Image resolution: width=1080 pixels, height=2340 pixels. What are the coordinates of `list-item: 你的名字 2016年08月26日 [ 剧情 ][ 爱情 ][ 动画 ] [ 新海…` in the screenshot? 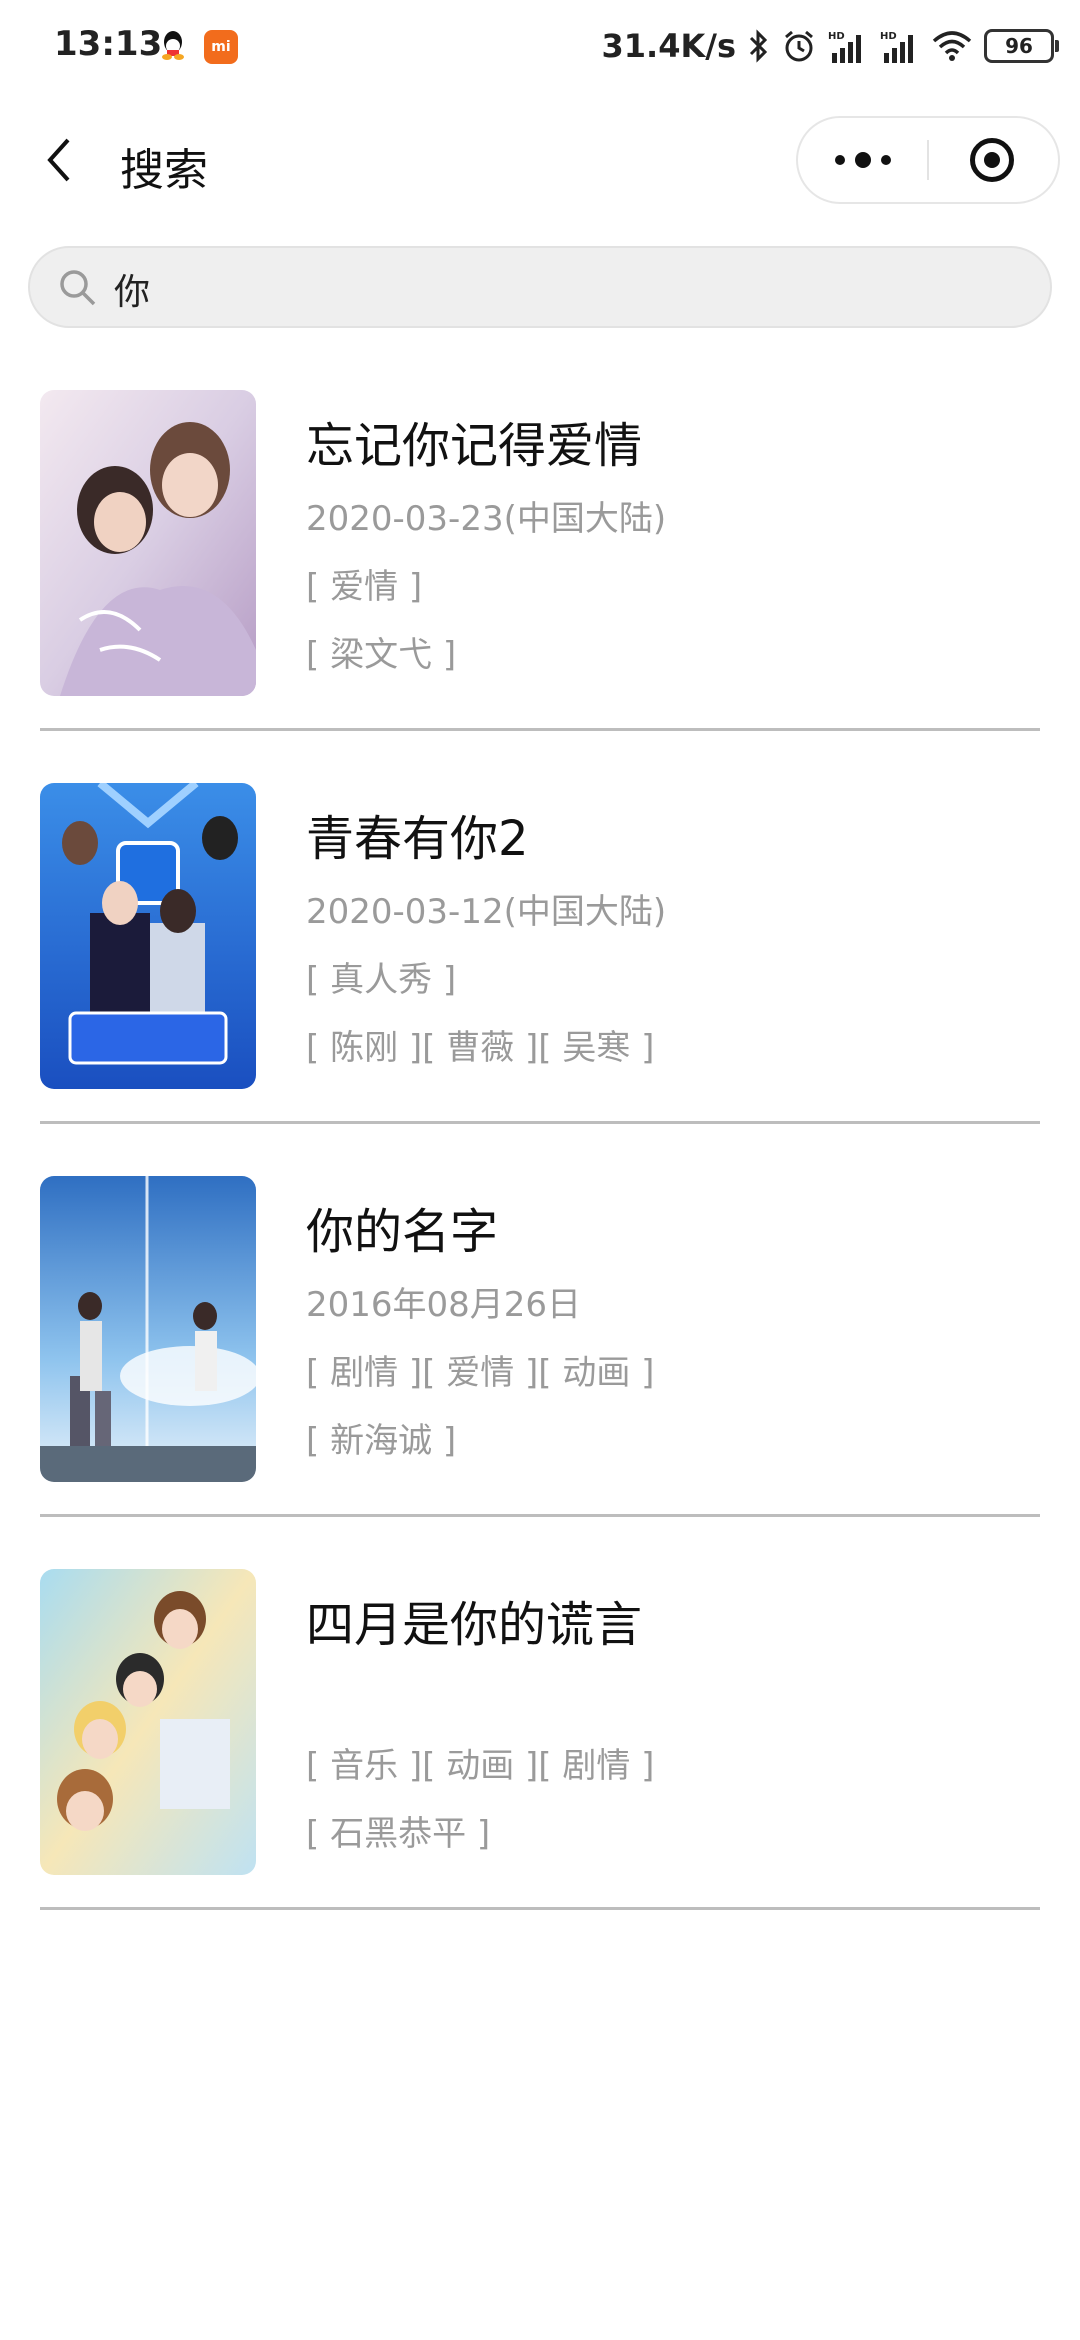 It's located at (540, 1331).